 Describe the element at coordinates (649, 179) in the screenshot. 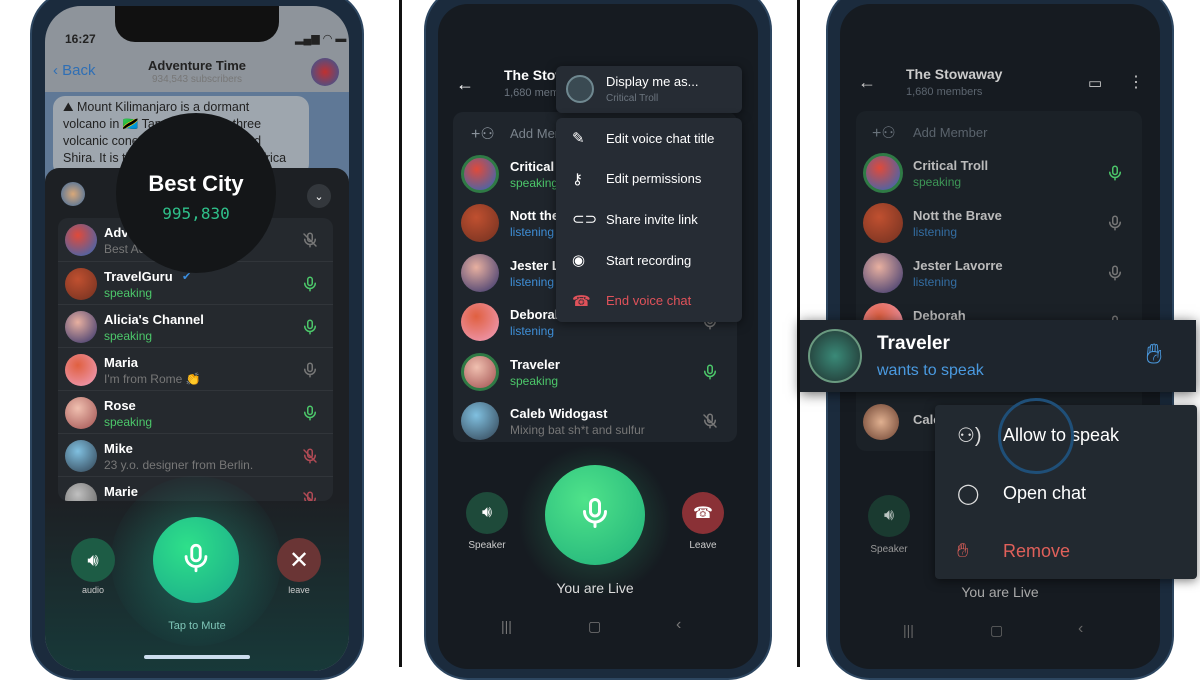

I see `menu-item-edit-permissions: ⚷ Edit permissions` at that location.